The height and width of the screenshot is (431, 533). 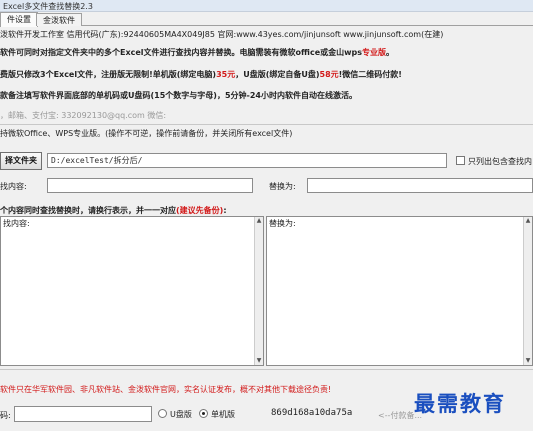 I want to click on replace-input, so click(x=420, y=185).